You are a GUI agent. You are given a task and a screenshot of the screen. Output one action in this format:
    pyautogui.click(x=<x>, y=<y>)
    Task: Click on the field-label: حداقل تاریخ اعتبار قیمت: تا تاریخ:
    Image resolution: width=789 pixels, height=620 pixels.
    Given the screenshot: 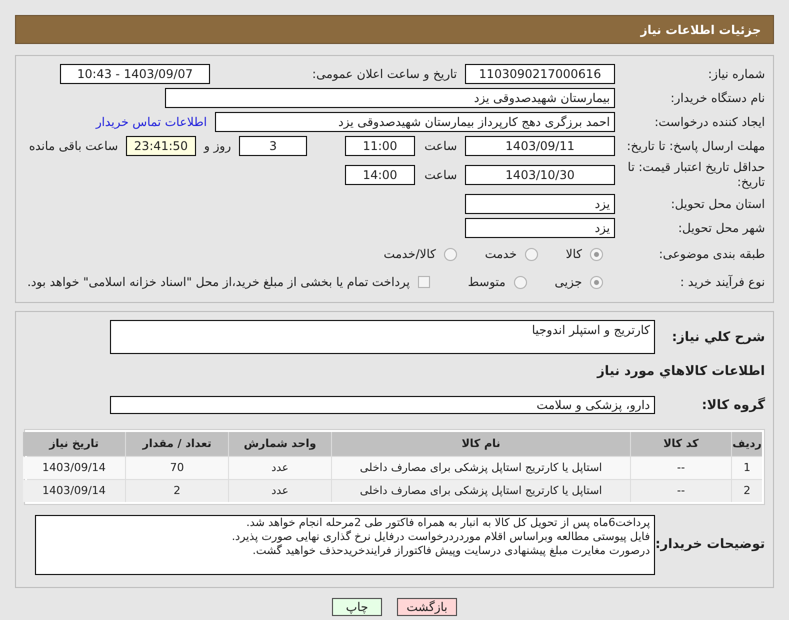 What is the action you would take?
    pyautogui.click(x=695, y=175)
    